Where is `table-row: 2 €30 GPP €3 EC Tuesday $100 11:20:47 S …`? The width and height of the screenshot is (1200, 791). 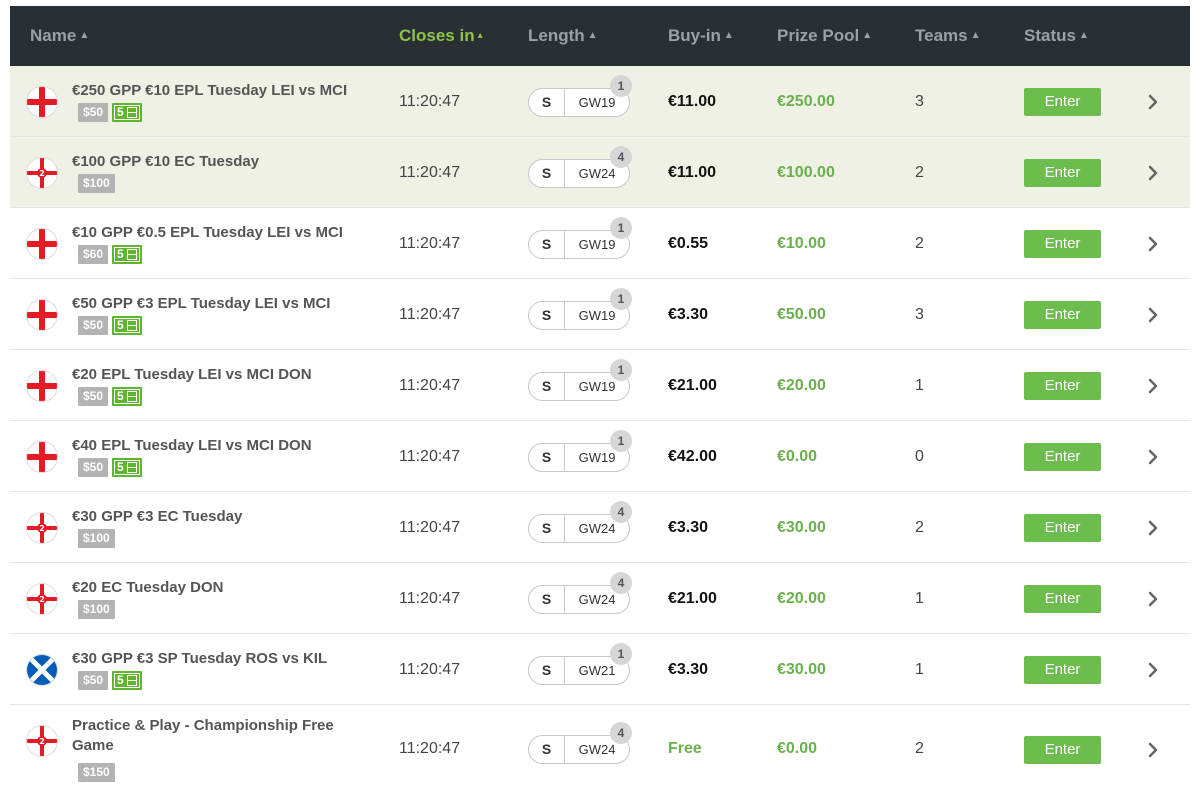
table-row: 2 €30 GPP €3 EC Tuesday $100 11:20:47 S … is located at coordinates (600, 527).